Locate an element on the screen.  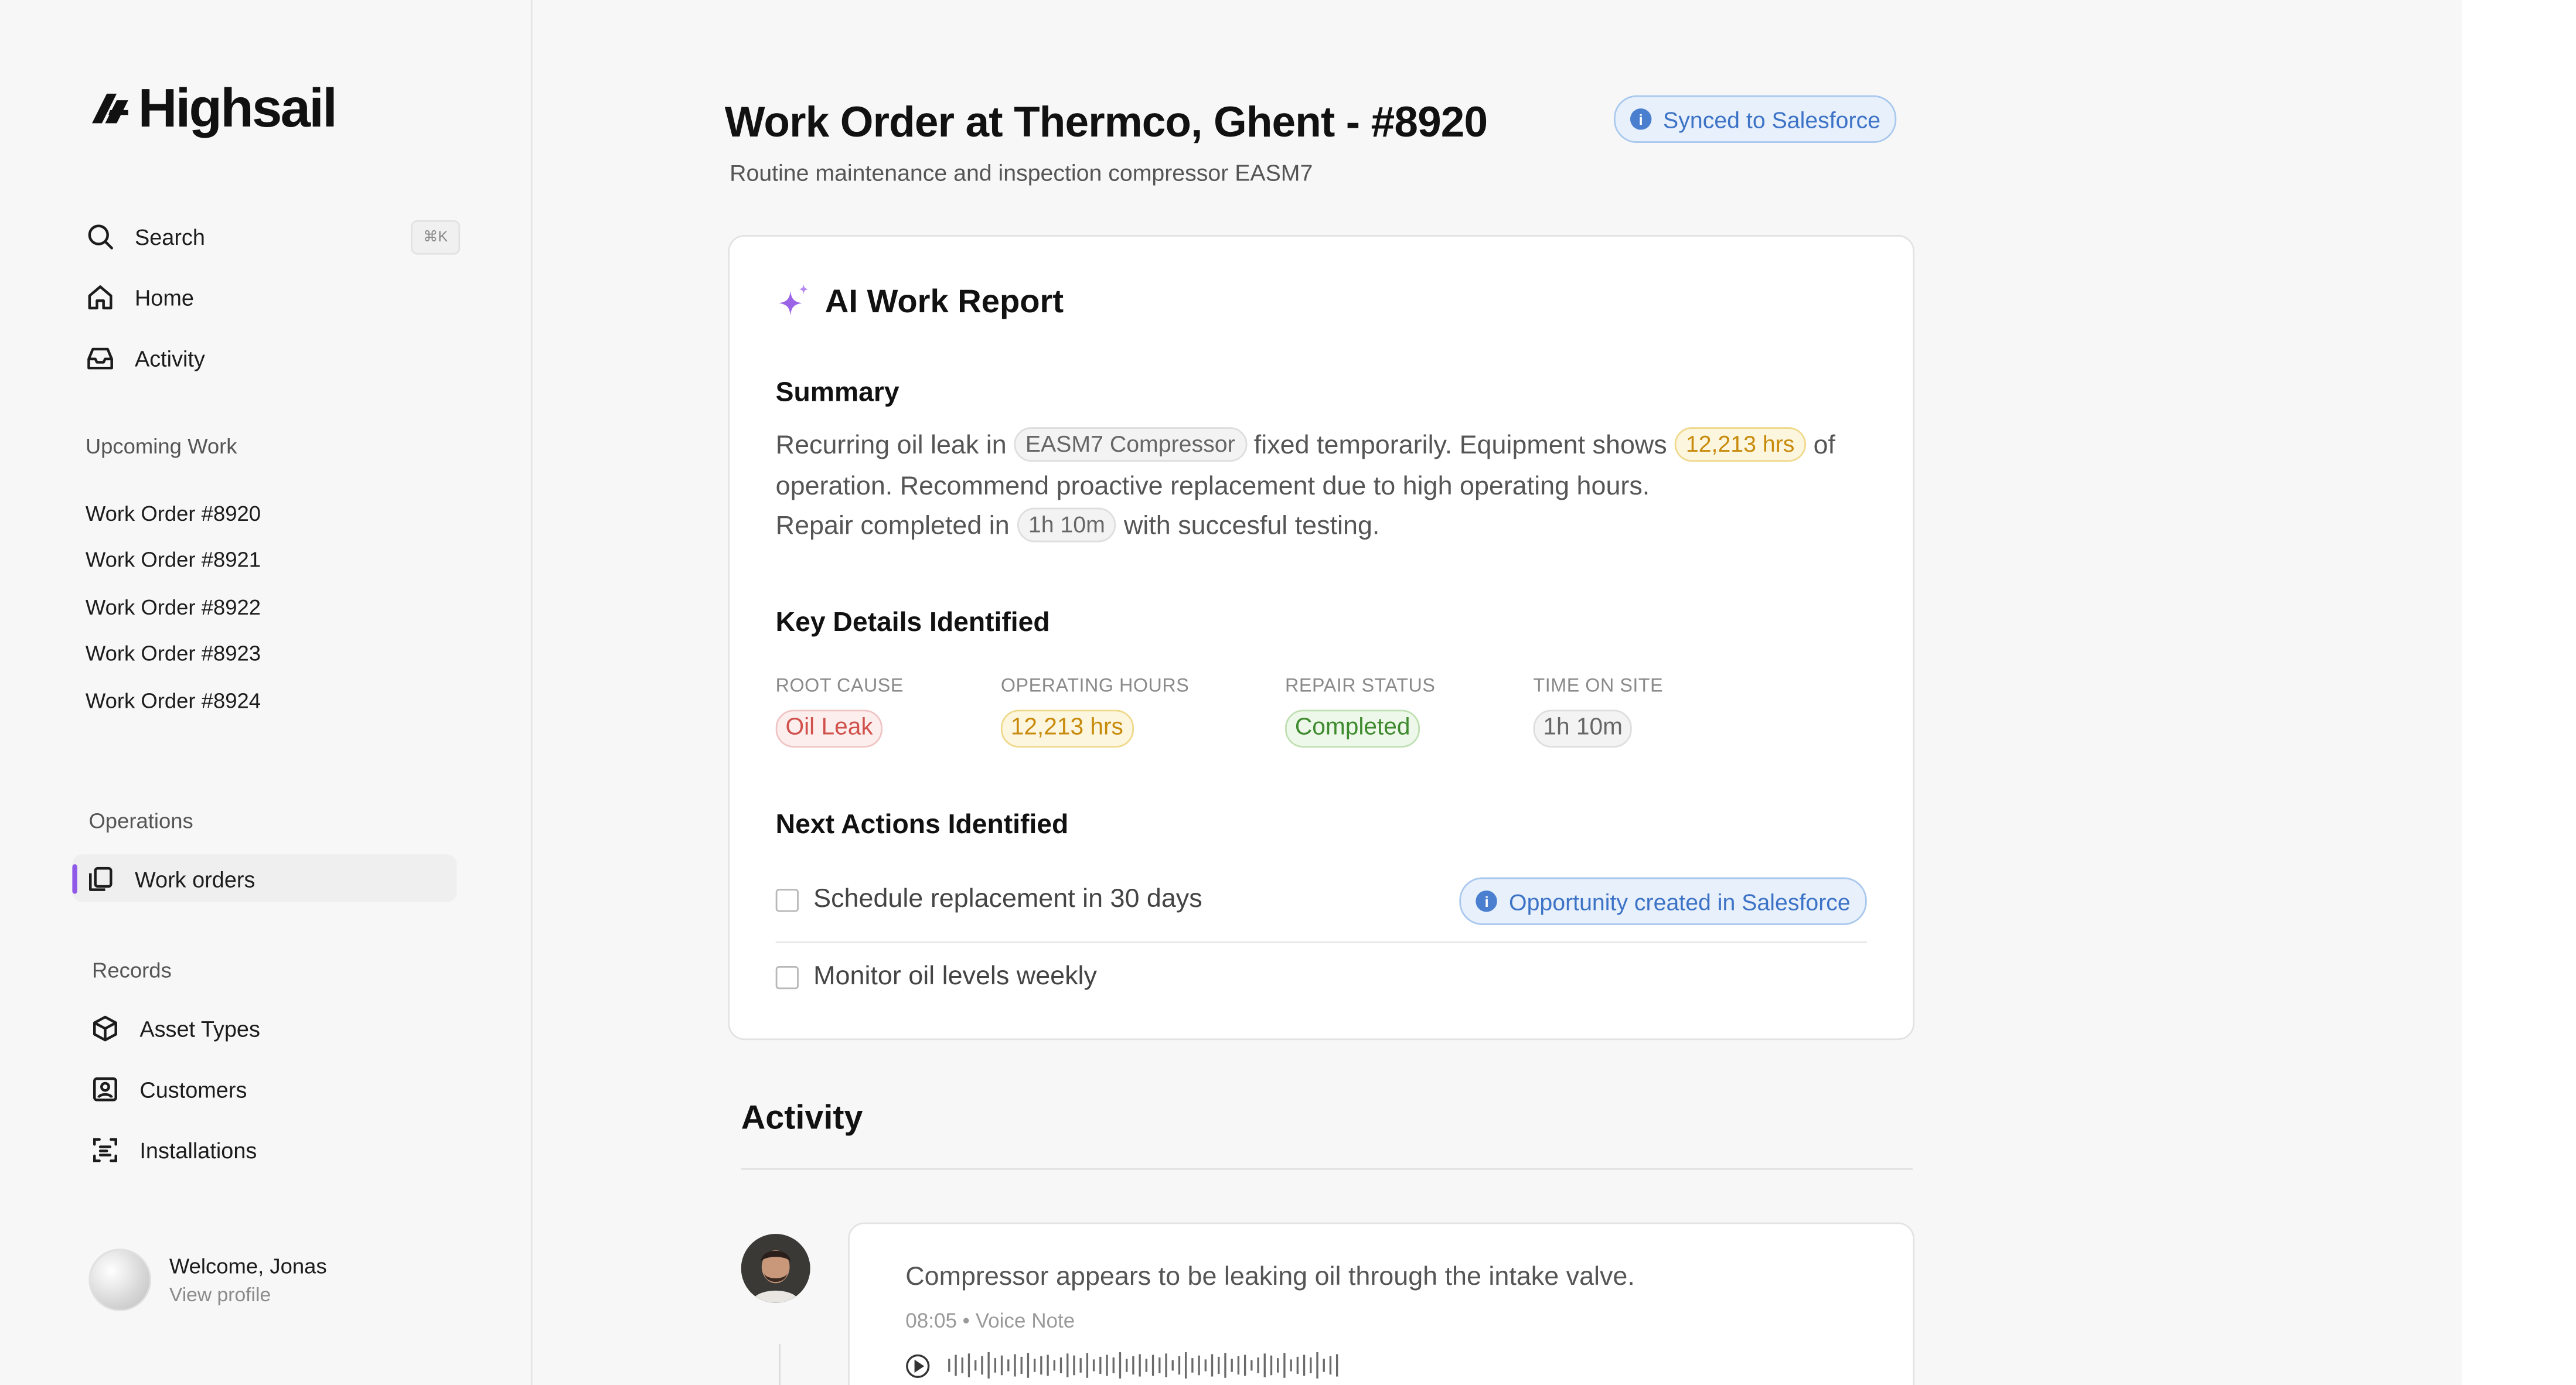
view-profile-link: View profile is located at coordinates (248, 1294).